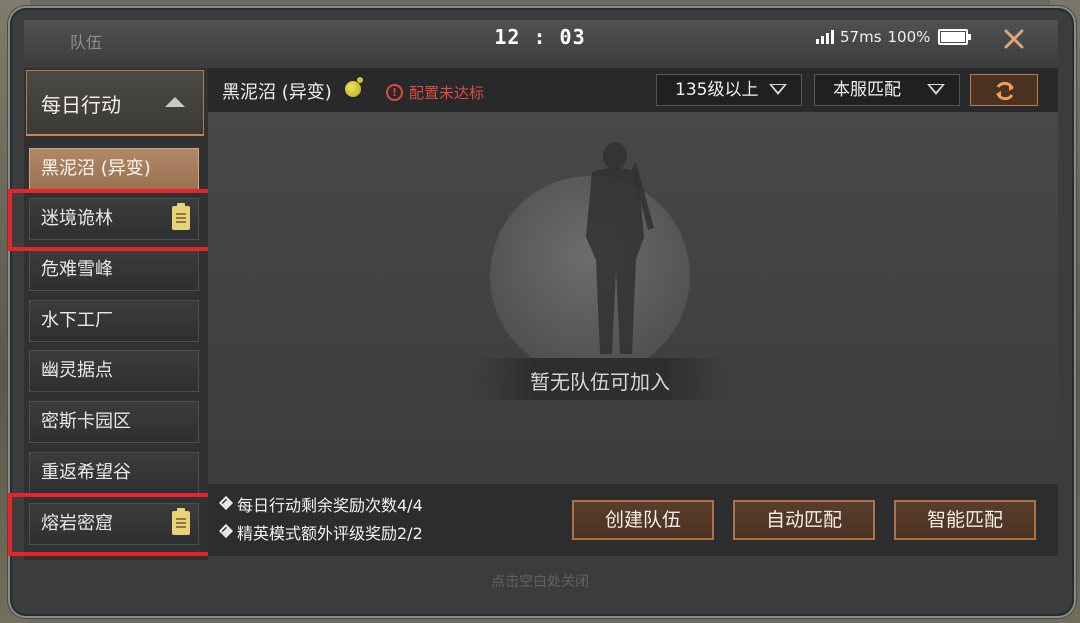 Image resolution: width=1080 pixels, height=623 pixels. What do you see at coordinates (861, 37) in the screenshot?
I see `ping-text: 57ms` at bounding box center [861, 37].